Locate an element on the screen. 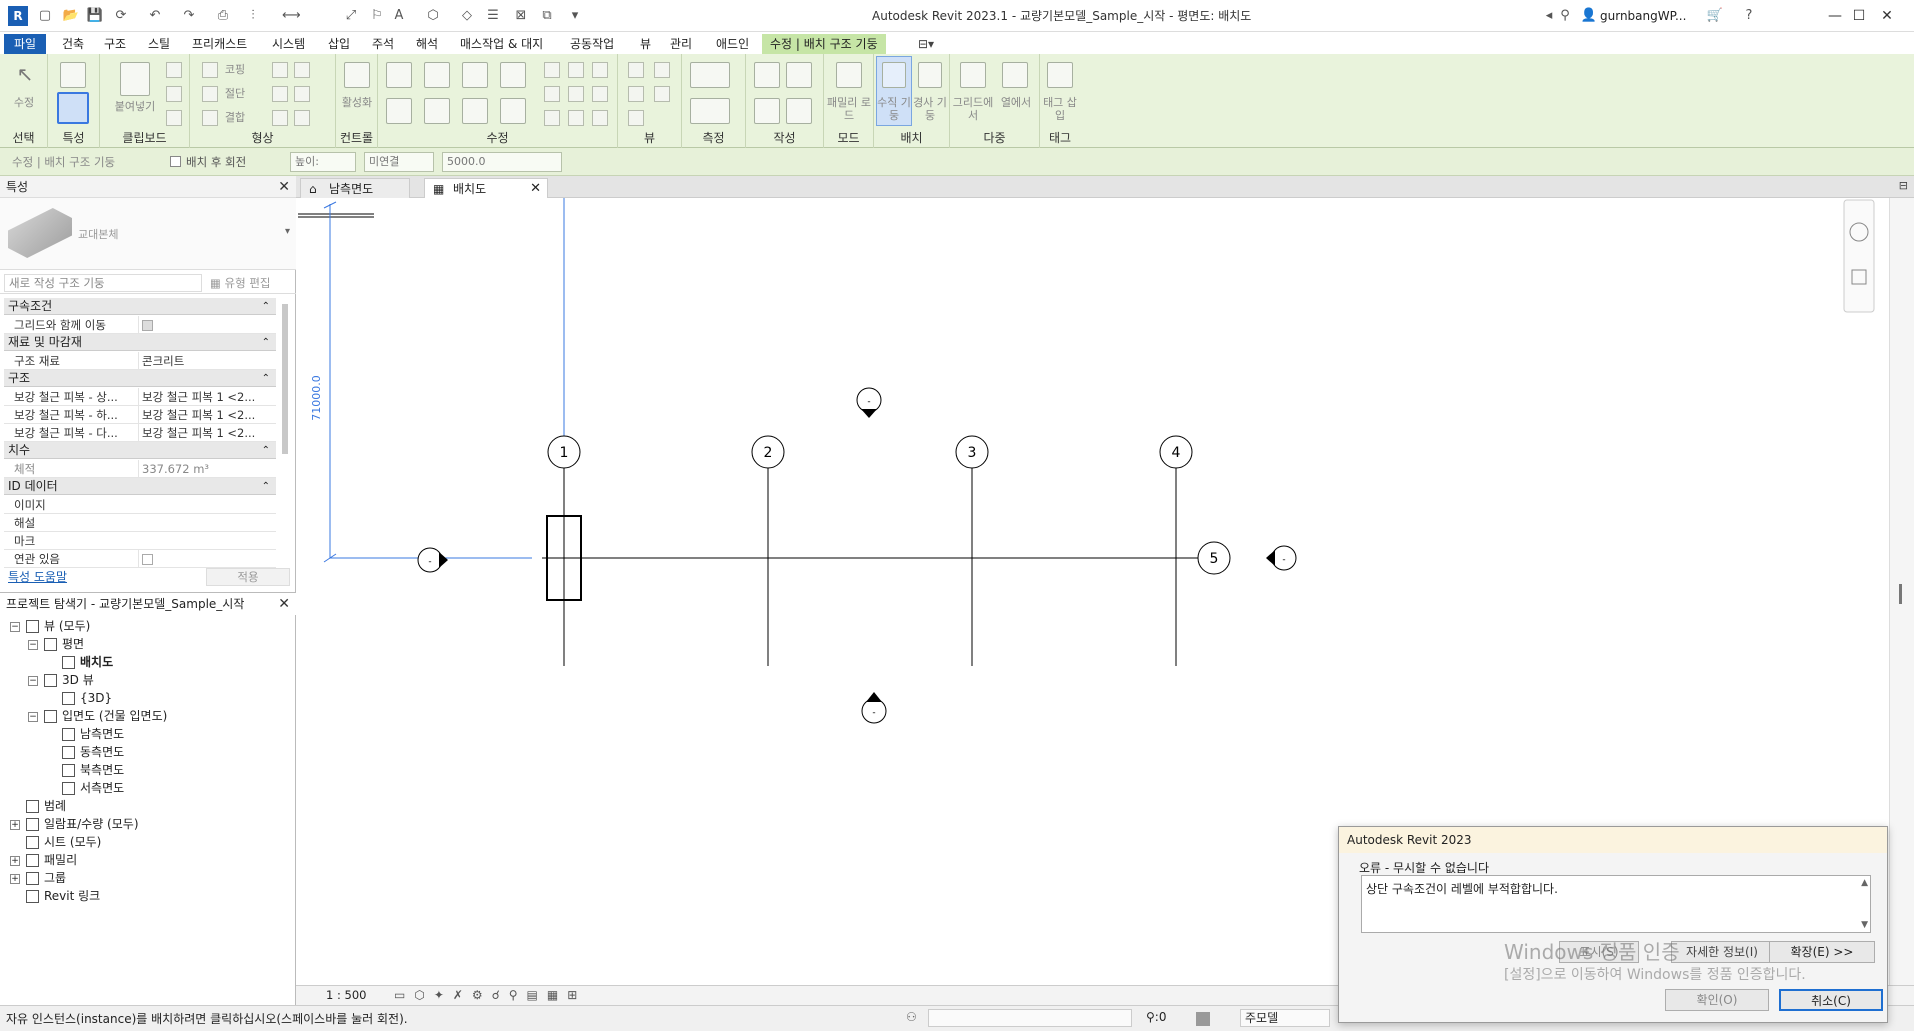 The image size is (1914, 1031). view-tool-icon is located at coordinates (662, 94).